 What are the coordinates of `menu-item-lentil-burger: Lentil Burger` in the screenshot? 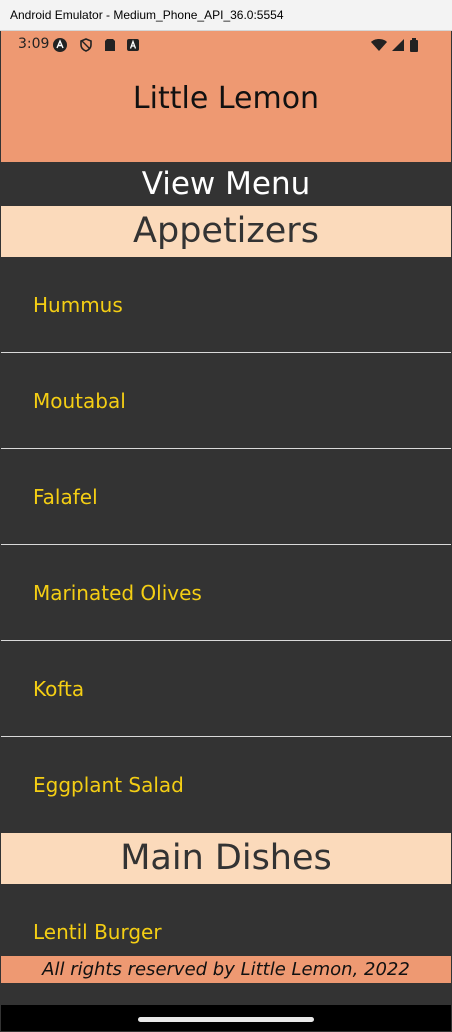 It's located at (226, 920).